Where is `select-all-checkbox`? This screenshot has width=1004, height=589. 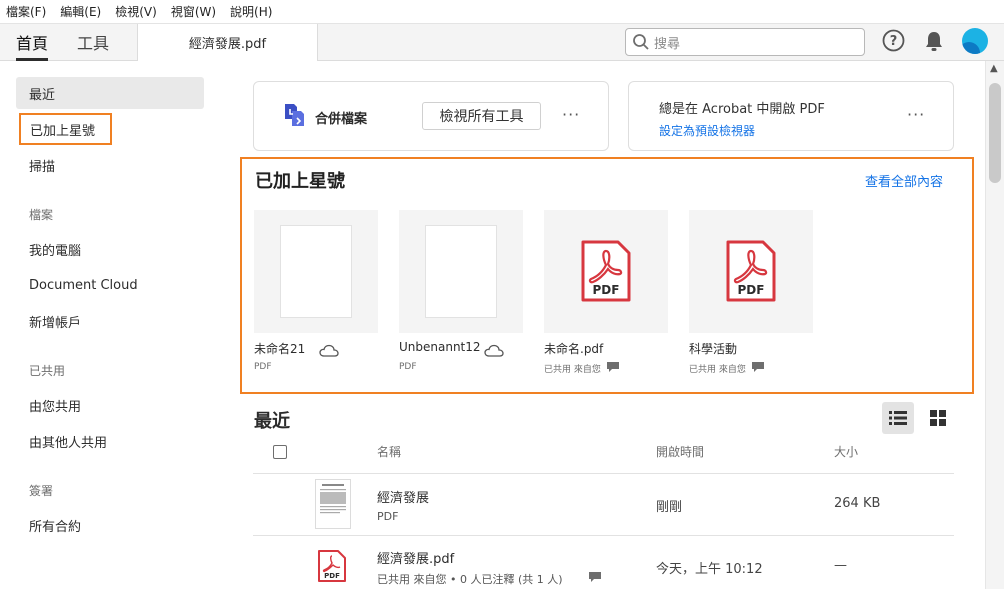
select-all-checkbox is located at coordinates (280, 452).